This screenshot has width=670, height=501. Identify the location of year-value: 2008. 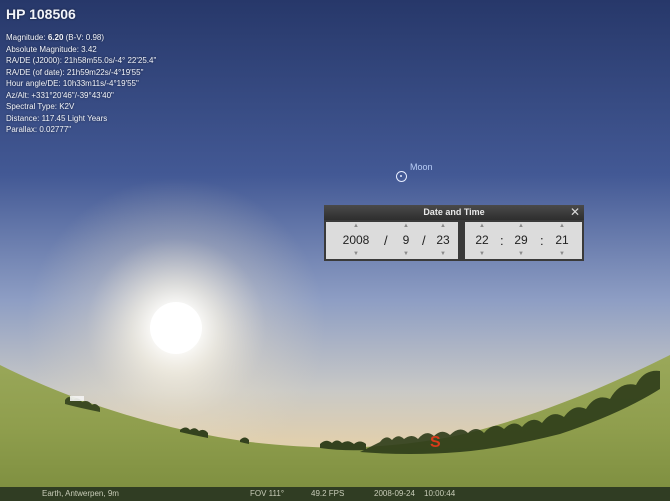
(356, 240).